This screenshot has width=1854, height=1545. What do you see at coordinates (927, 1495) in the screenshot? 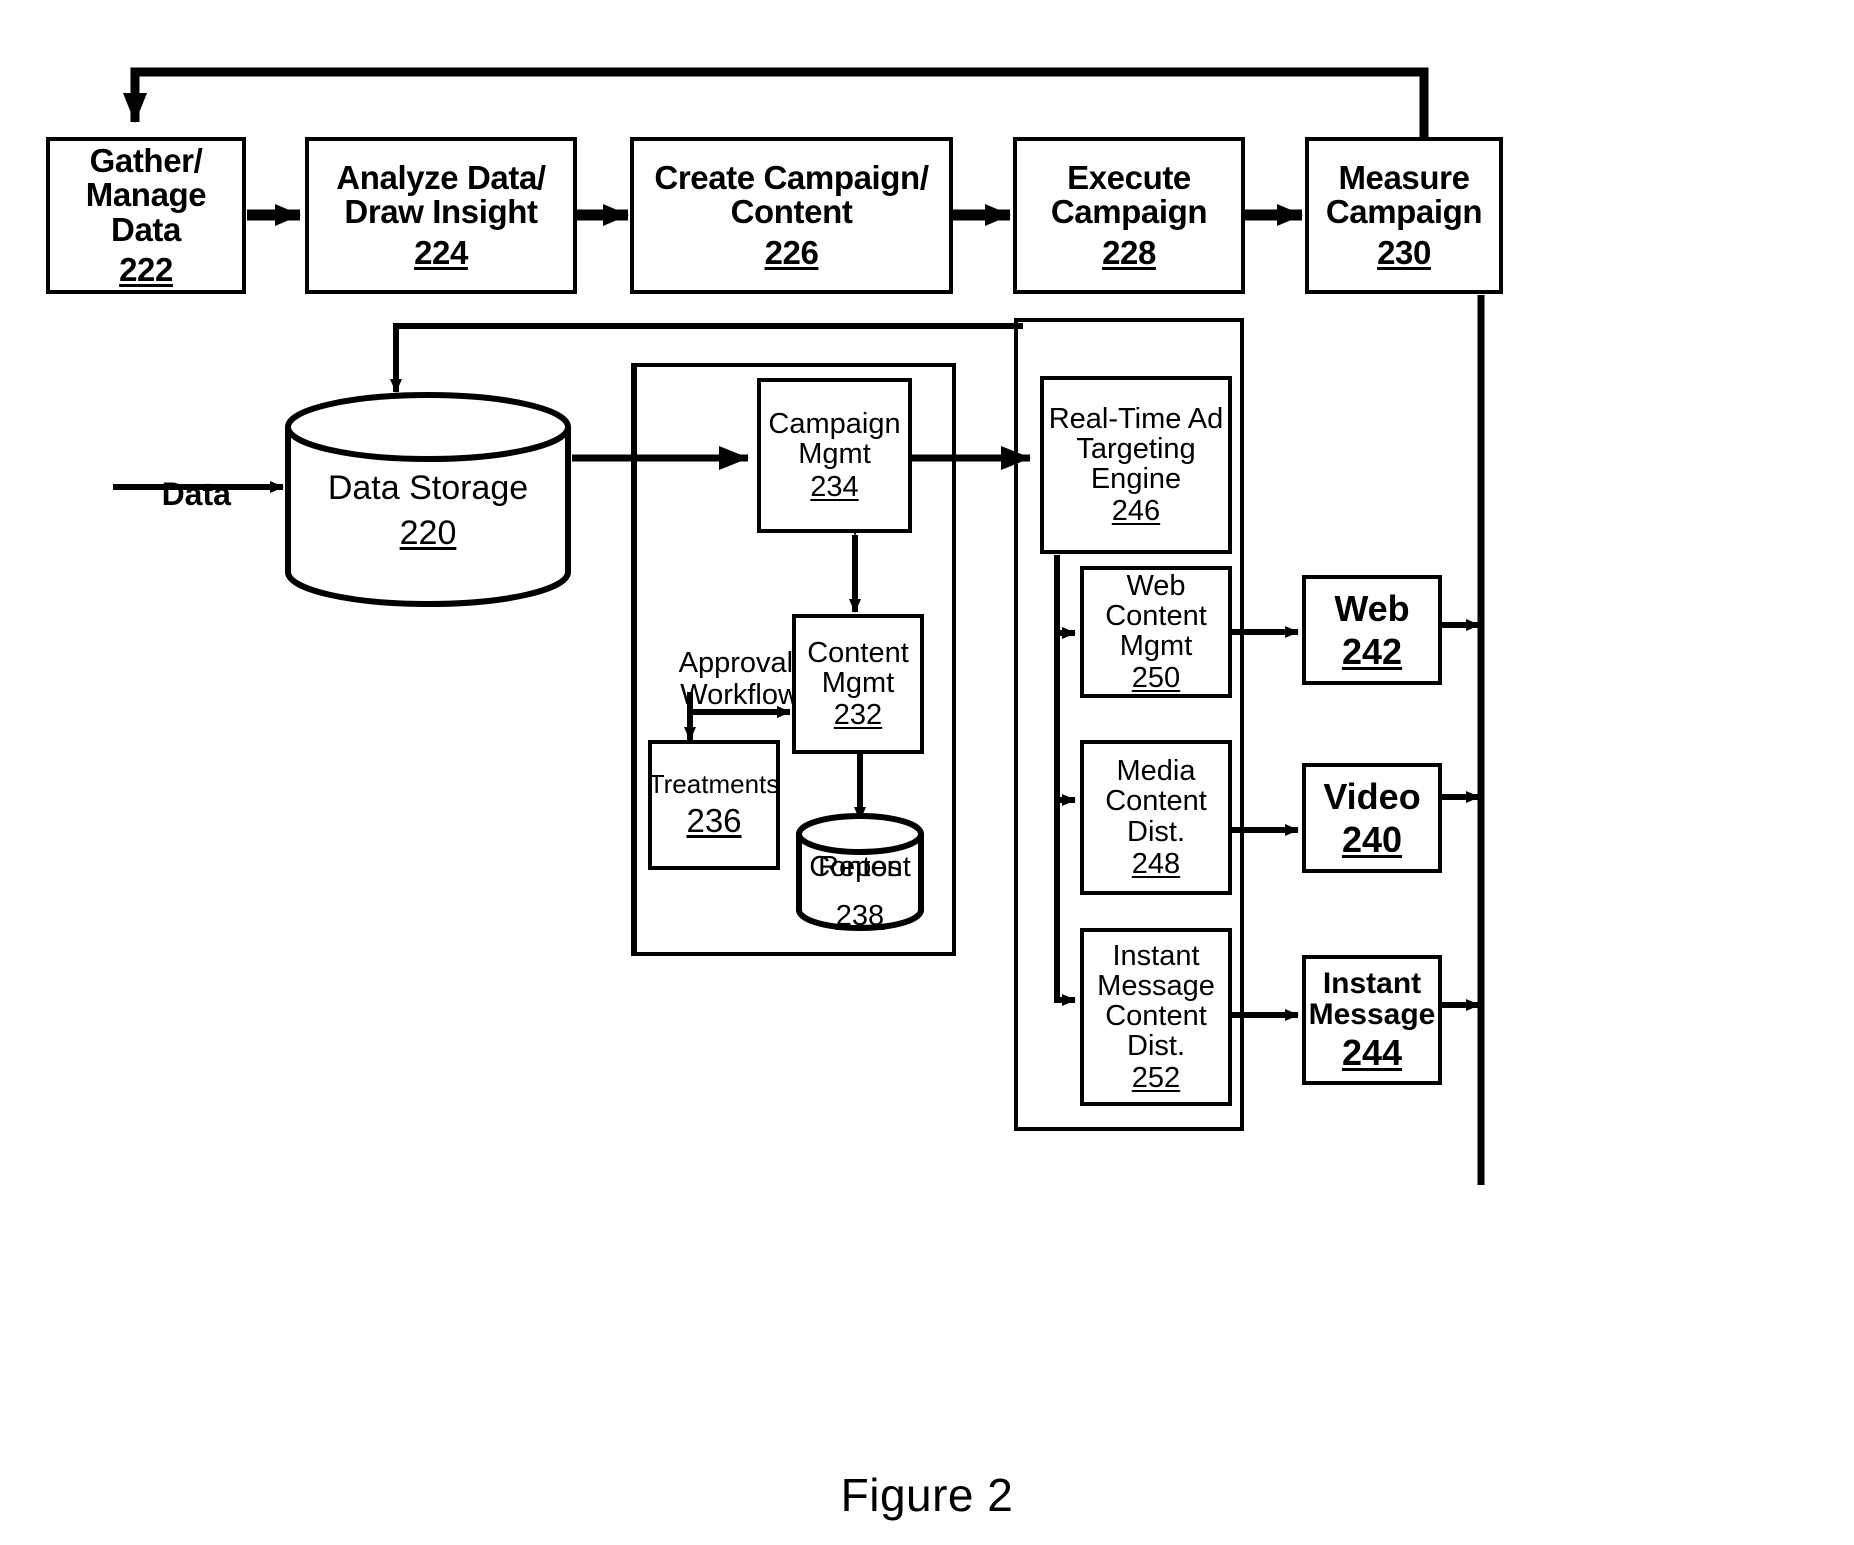
I see `figure-caption: Figure 2` at bounding box center [927, 1495].